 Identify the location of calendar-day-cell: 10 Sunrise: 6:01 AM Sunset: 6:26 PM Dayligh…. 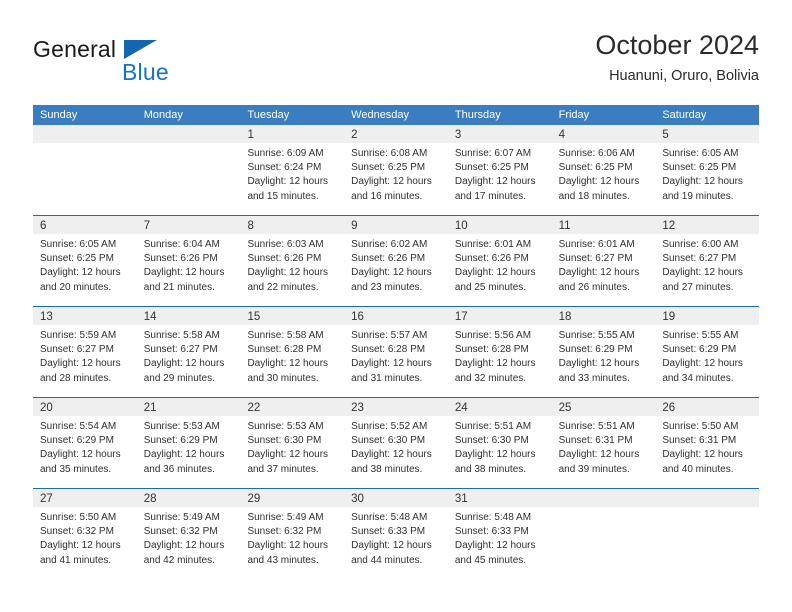
(499, 261).